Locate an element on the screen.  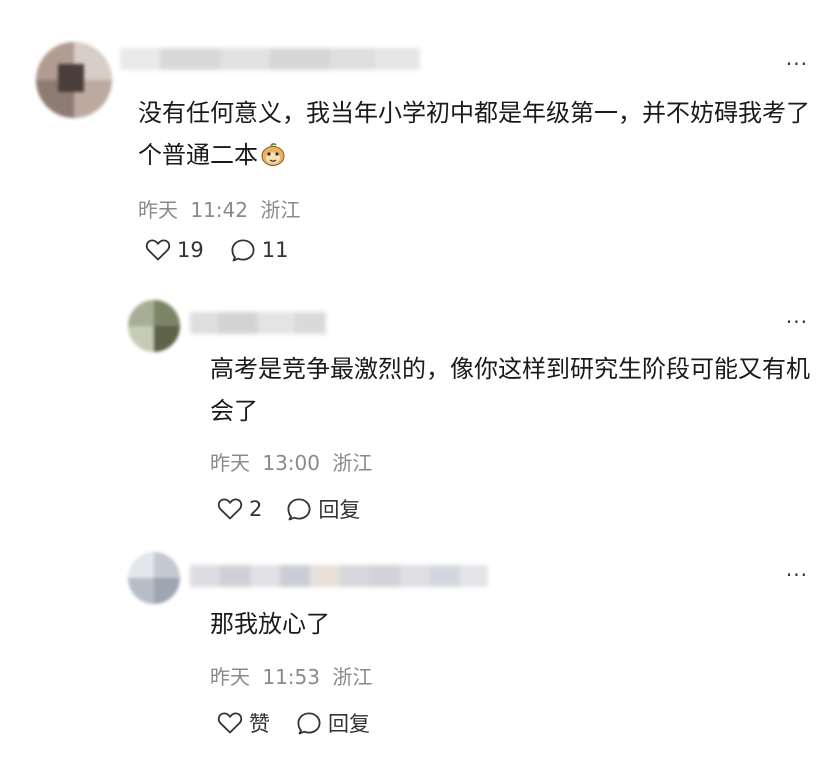
comment-meta: 昨天 13:00 浙江 is located at coordinates (291, 461).